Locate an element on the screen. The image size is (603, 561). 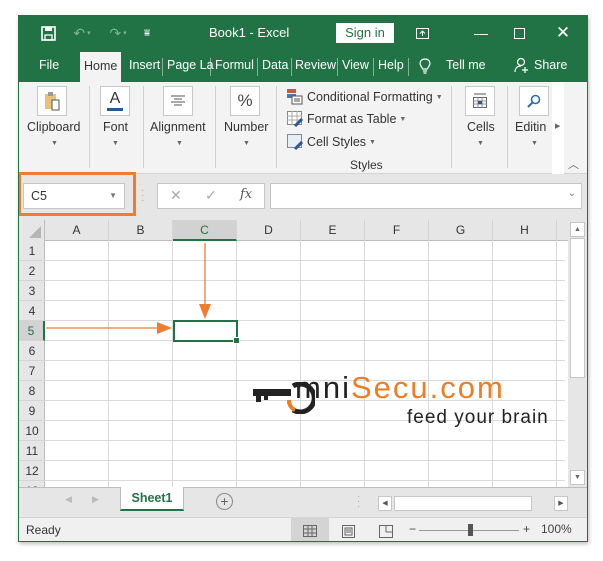
share-user-icon is located at coordinates (522, 66).